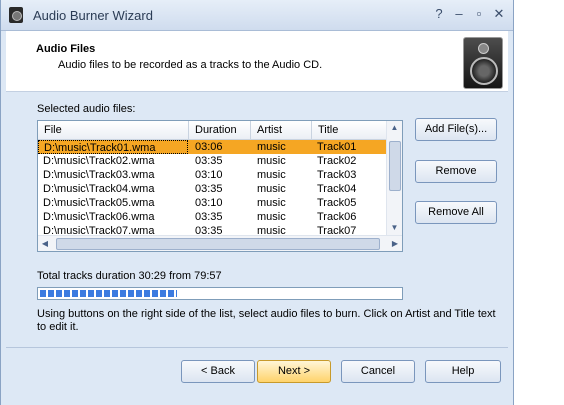 Image resolution: width=564 pixels, height=405 pixels. Describe the element at coordinates (395, 166) in the screenshot. I see `vertical-scroll-thumb` at that location.